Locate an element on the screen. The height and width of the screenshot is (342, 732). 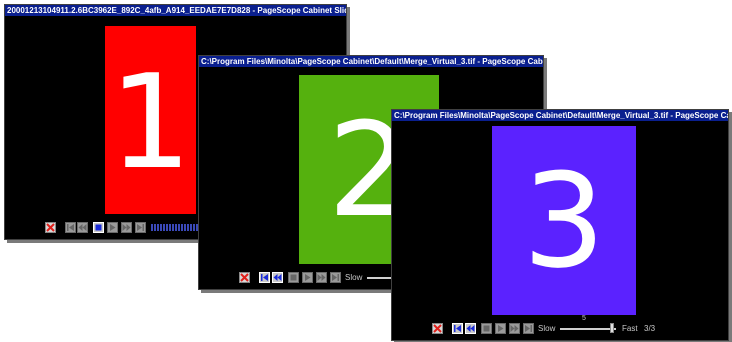
progress-bar is located at coordinates (176, 227).